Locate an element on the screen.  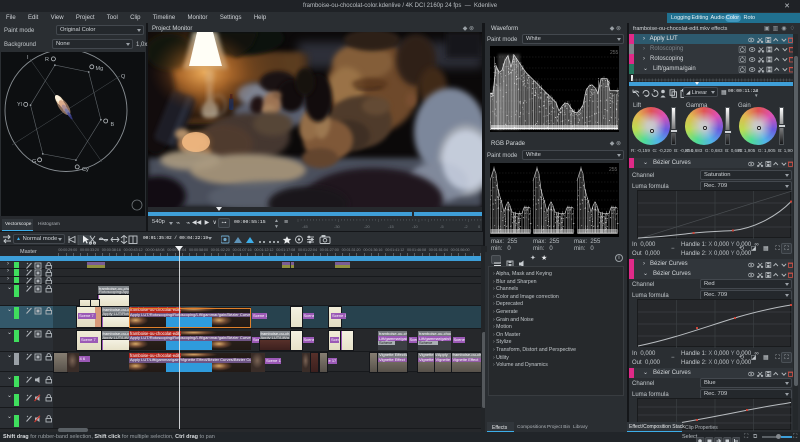
svg-text: -2 is located at coordinates (466, 226).